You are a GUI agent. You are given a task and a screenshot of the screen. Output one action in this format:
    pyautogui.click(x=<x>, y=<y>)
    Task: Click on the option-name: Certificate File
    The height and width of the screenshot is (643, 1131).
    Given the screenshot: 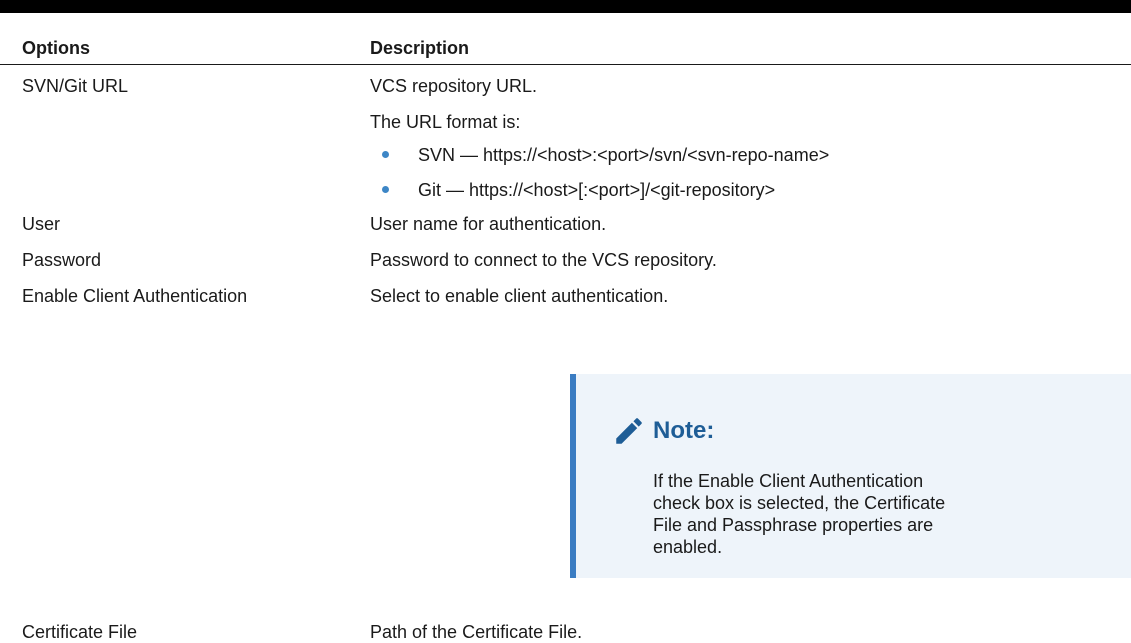 What is the action you would take?
    pyautogui.click(x=80, y=632)
    